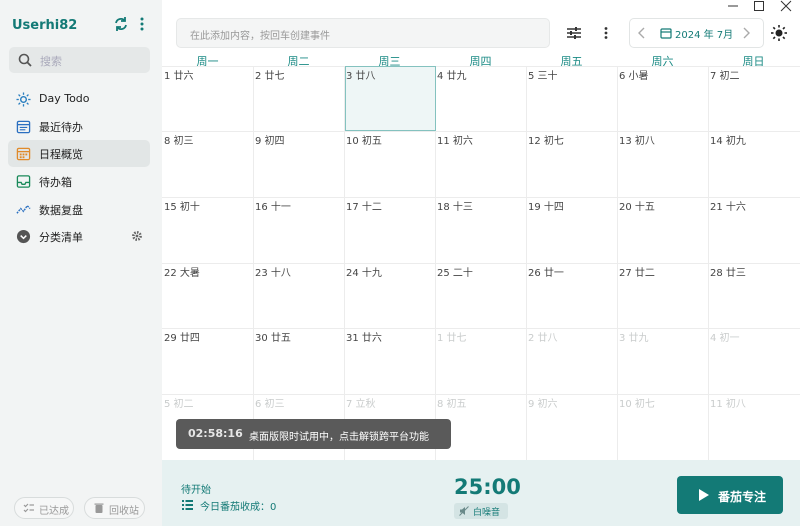  I want to click on trash-label: 回收站, so click(124, 511).